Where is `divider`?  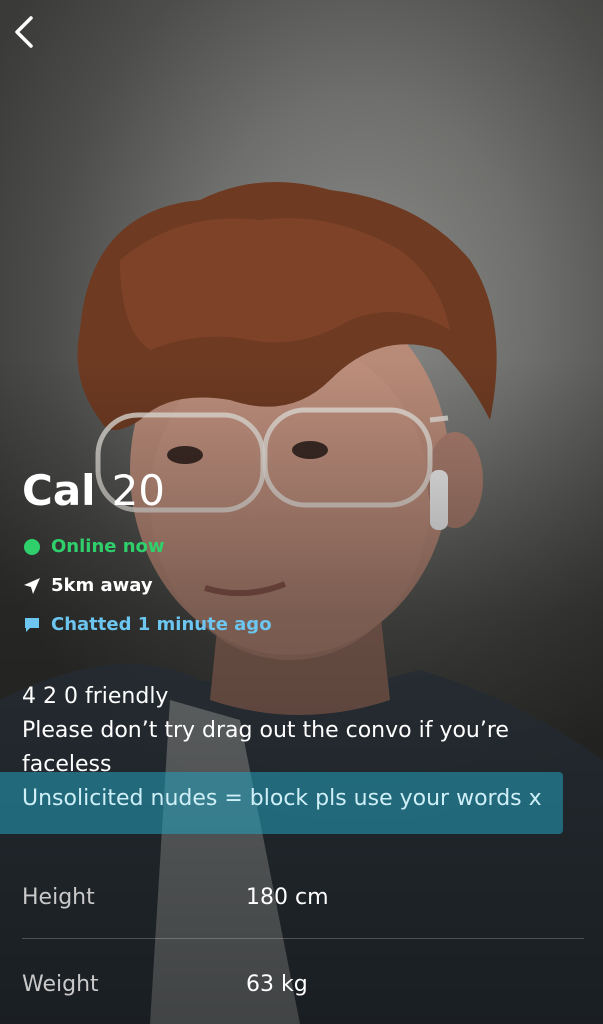
divider is located at coordinates (303, 938).